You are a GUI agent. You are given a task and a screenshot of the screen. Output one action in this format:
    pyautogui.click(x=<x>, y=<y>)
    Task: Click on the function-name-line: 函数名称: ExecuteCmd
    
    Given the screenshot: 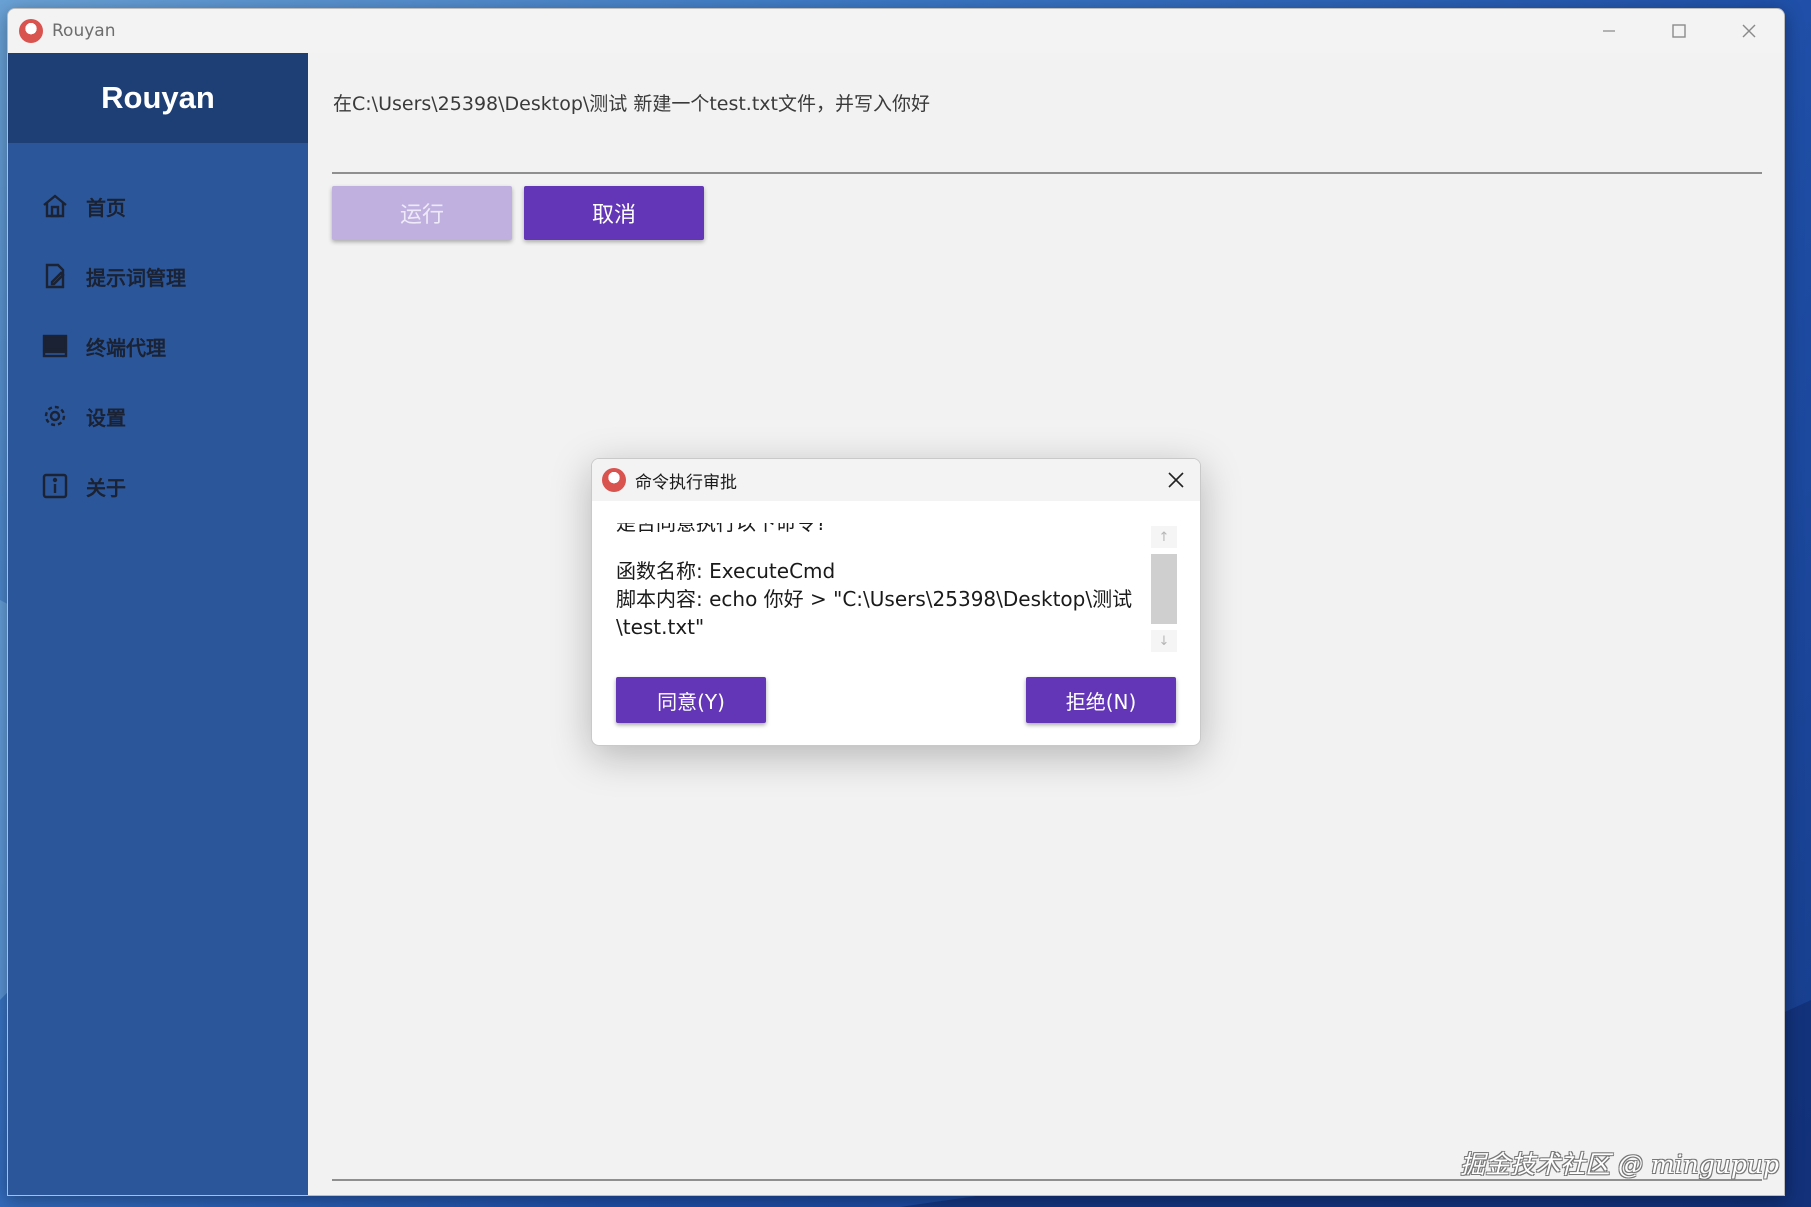 What is the action you would take?
    pyautogui.click(x=726, y=571)
    